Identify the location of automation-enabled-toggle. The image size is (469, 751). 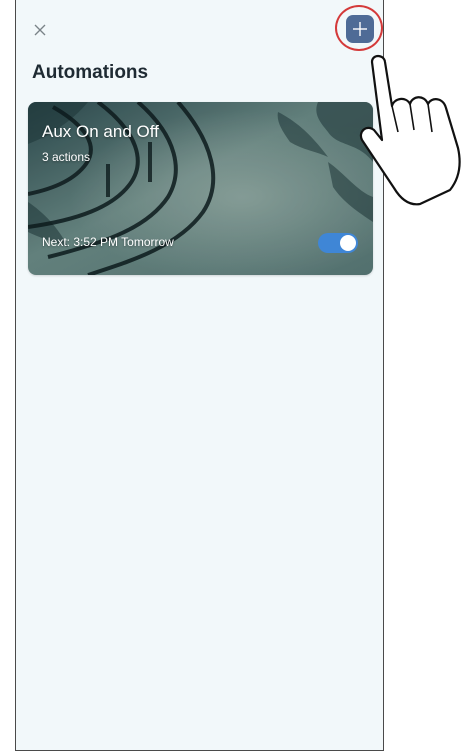
(338, 243).